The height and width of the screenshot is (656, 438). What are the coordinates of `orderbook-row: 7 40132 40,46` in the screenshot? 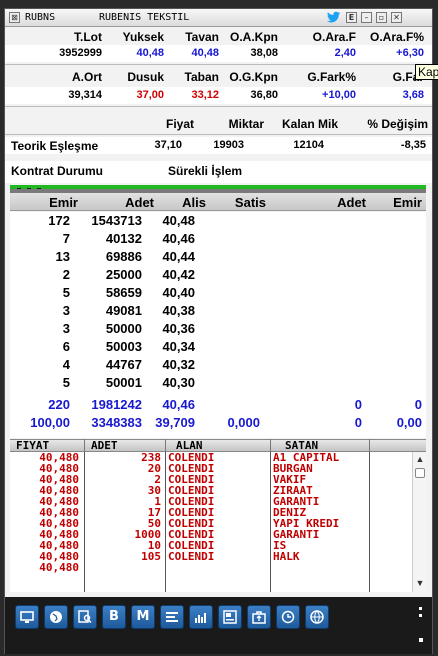 It's located at (218, 239).